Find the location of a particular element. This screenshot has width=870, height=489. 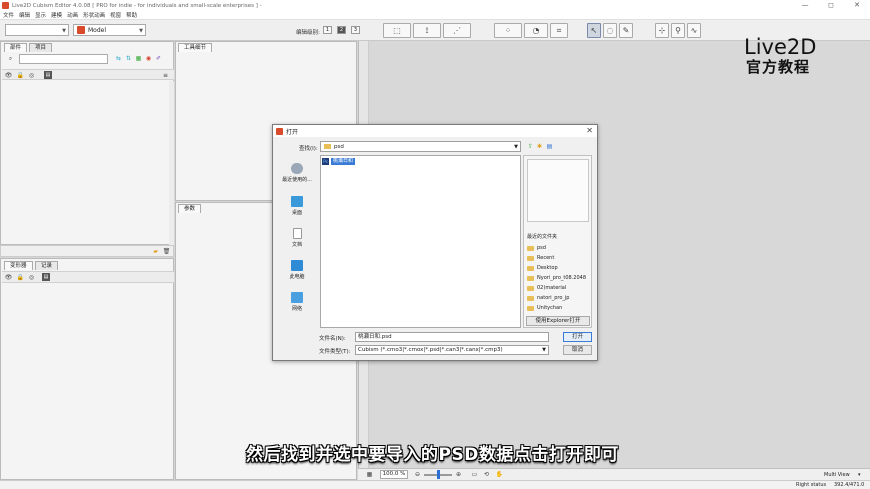

auto-mesh-button: ⋰ is located at coordinates (457, 30).